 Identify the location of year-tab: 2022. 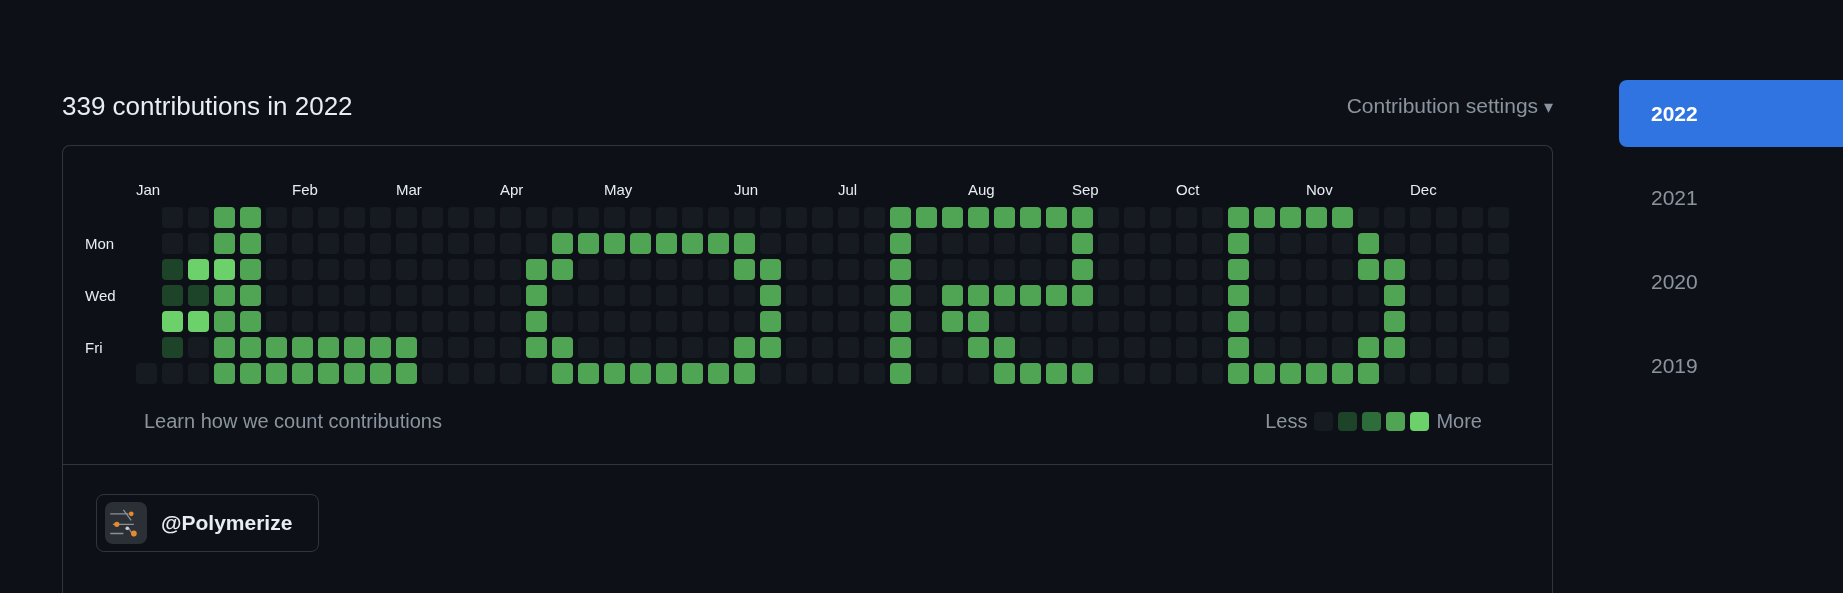
(1731, 113).